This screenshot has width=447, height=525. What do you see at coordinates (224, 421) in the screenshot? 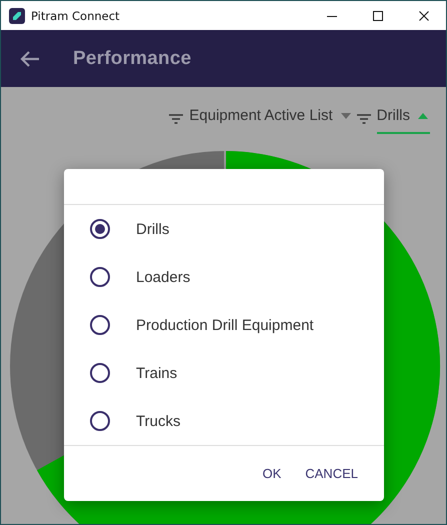
I see `radio-option: Trucks` at bounding box center [224, 421].